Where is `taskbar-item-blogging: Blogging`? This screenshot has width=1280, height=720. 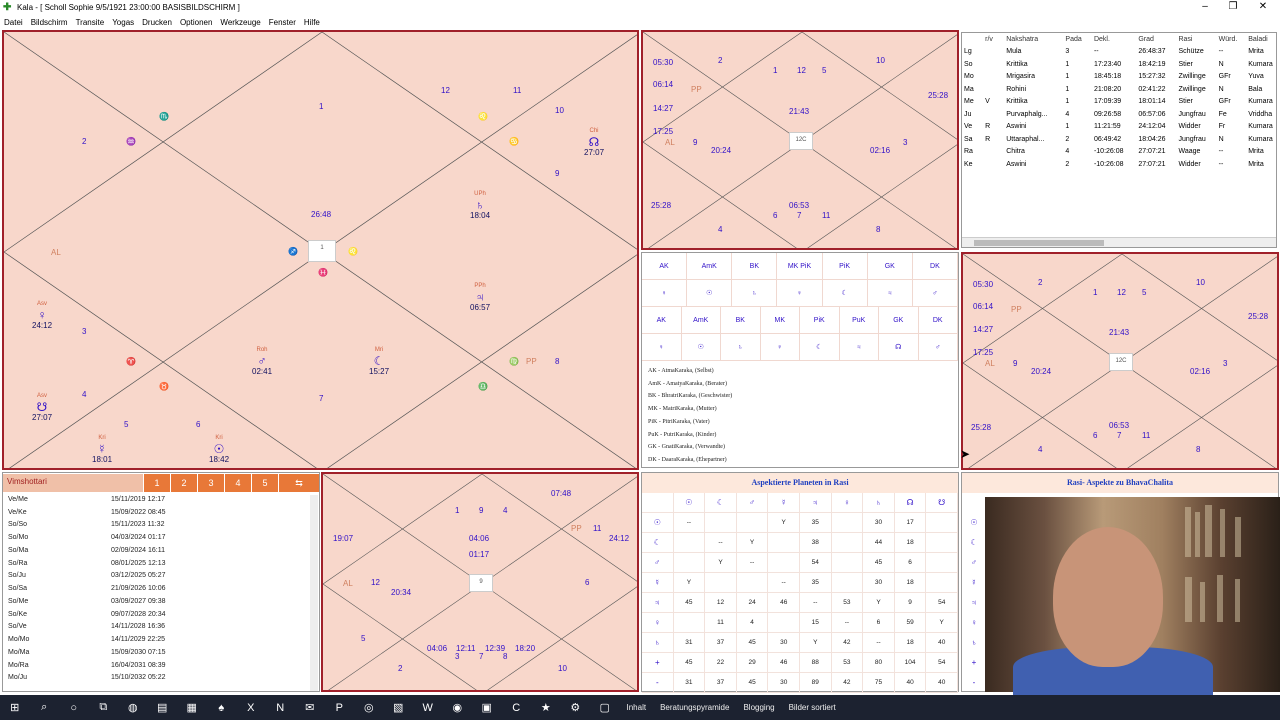 taskbar-item-blogging: Blogging is located at coordinates (758, 707).